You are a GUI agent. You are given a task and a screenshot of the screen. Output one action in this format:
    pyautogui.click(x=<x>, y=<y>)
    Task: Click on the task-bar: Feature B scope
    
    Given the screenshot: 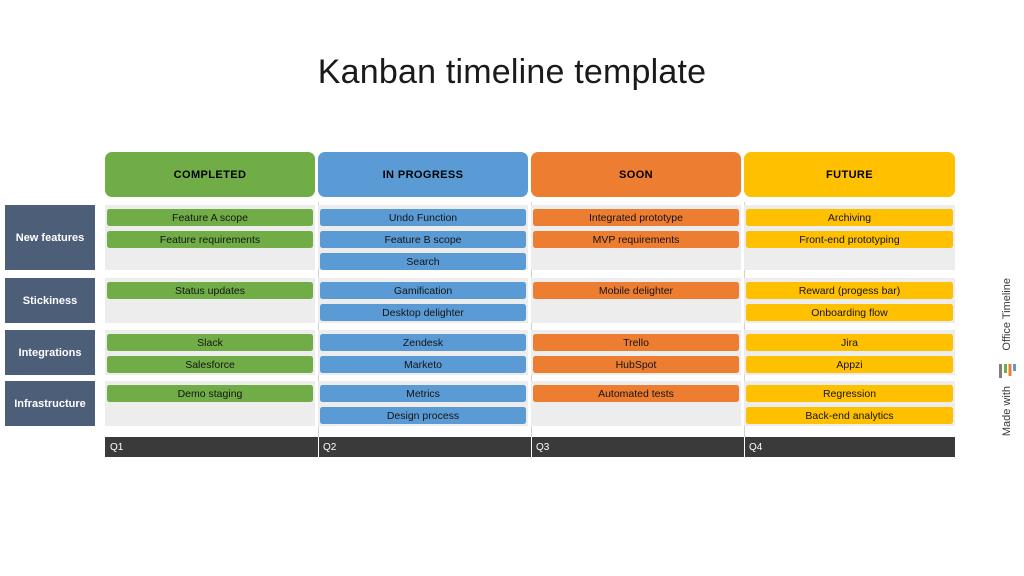 What is the action you would take?
    pyautogui.click(x=423, y=239)
    